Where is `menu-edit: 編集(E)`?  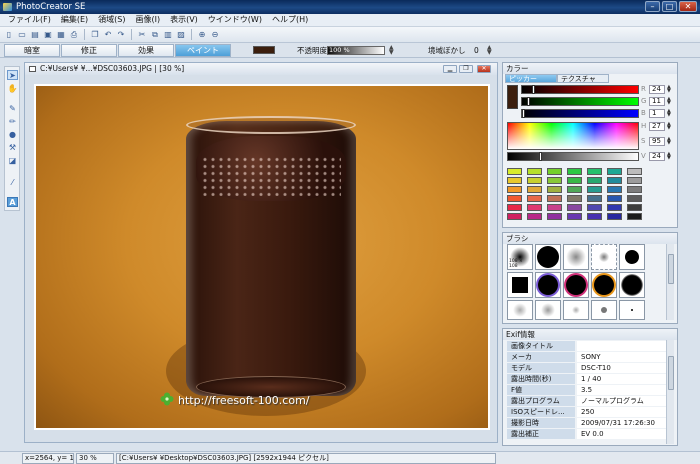
menu-edit: 編集(E) is located at coordinates (74, 20).